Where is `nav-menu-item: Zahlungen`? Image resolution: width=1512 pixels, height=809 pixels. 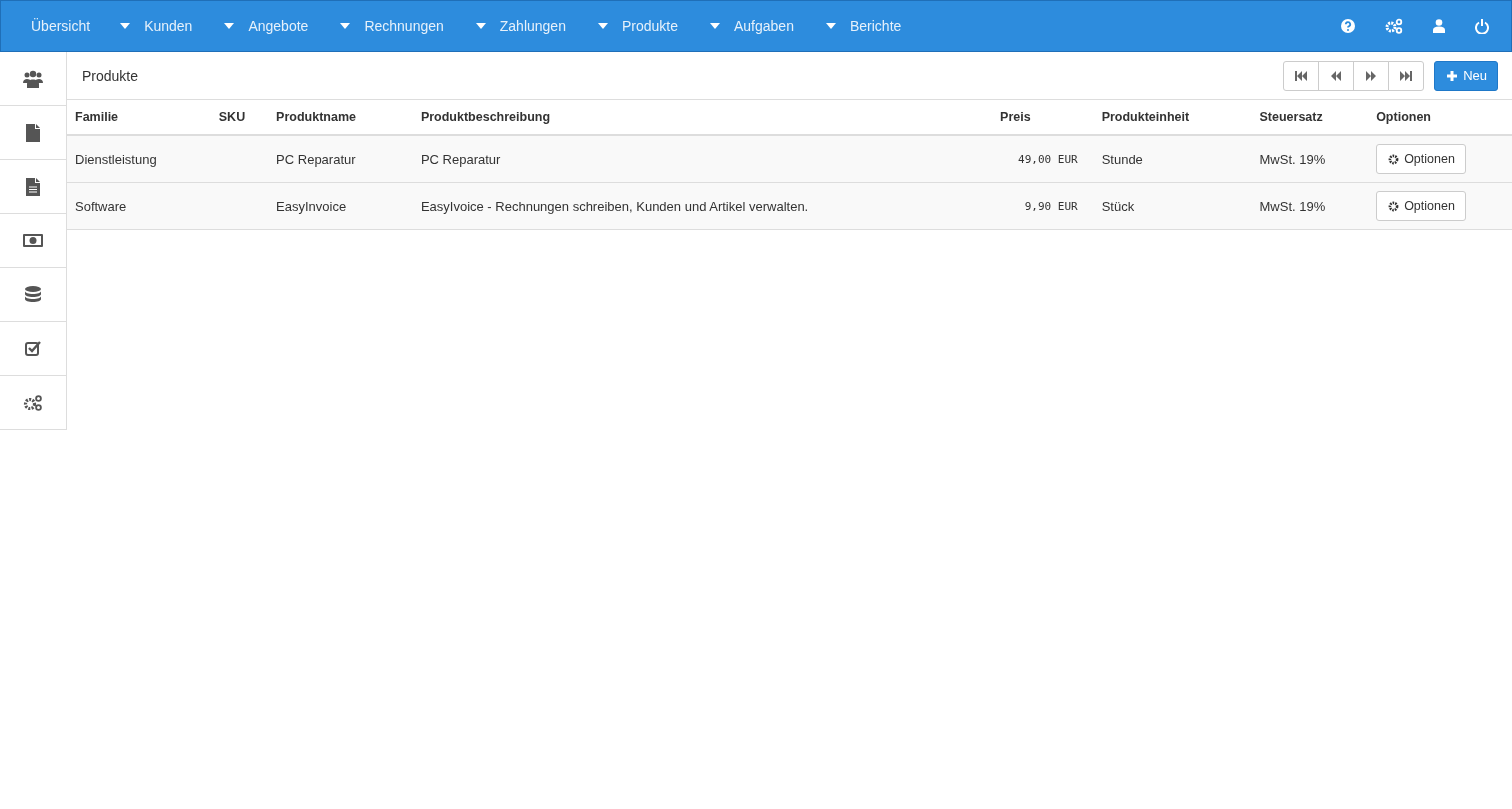 nav-menu-item: Zahlungen is located at coordinates (520, 26).